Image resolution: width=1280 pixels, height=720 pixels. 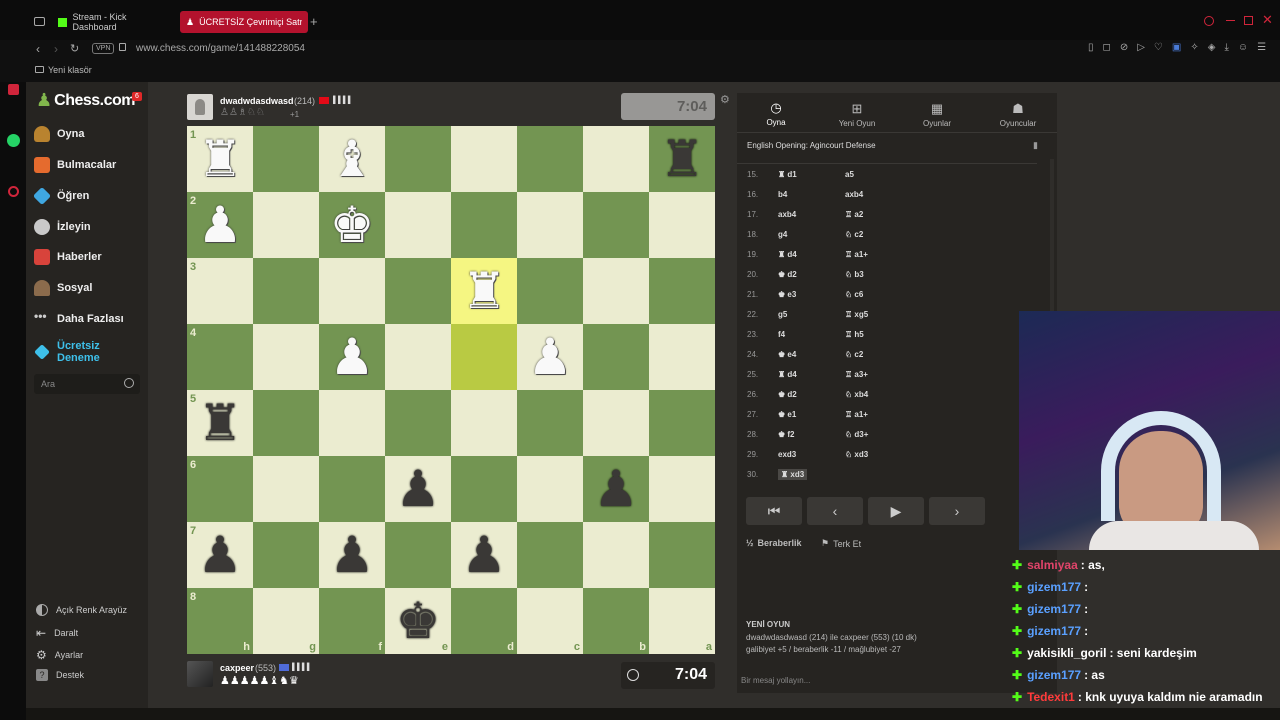 I want to click on white-move: f4, so click(x=781, y=334).